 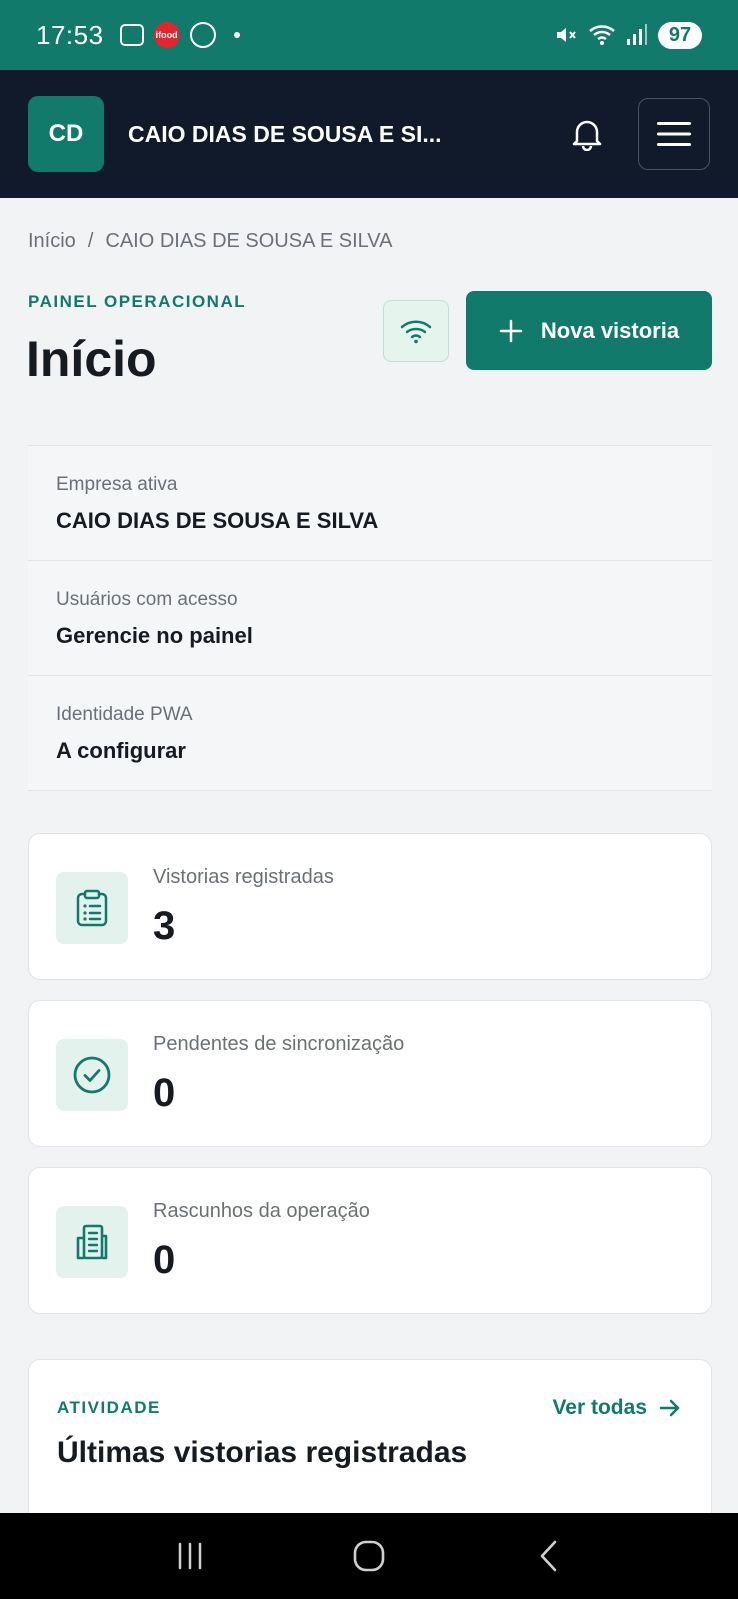 What do you see at coordinates (137, 301) in the screenshot?
I see `section-label: PAINEL OPERACIONAL` at bounding box center [137, 301].